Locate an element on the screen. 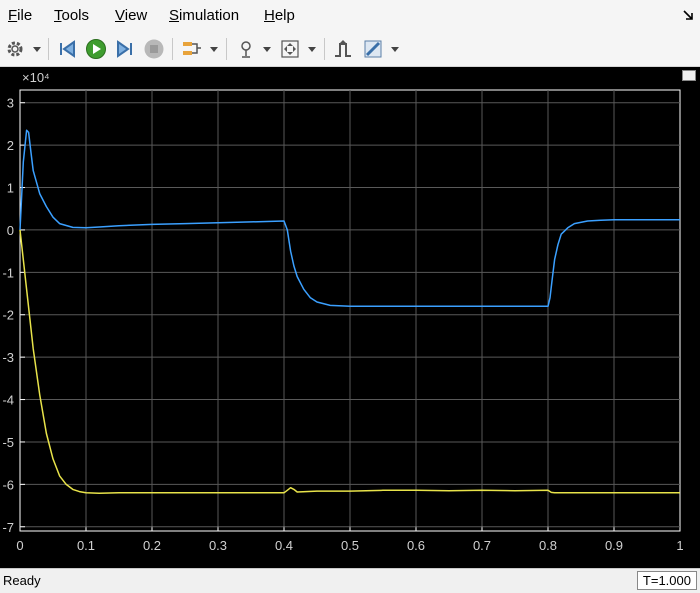  simulation-time: T=1.000 is located at coordinates (666, 580).